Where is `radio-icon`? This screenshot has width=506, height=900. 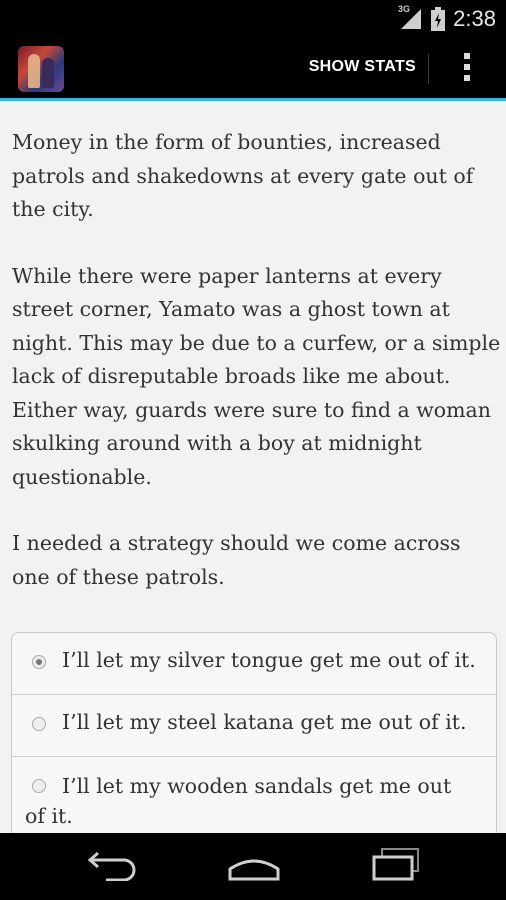
radio-icon is located at coordinates (39, 724).